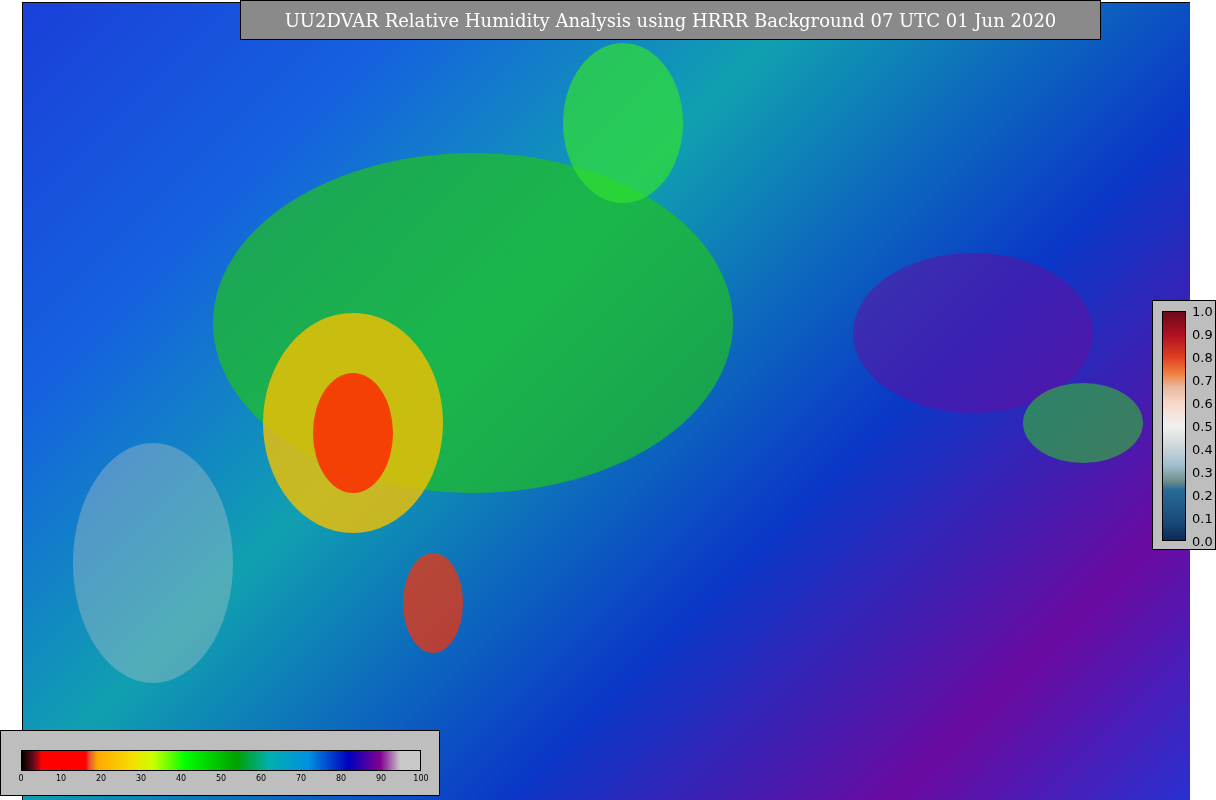 The width and height of the screenshot is (1216, 800). What do you see at coordinates (670, 20) in the screenshot?
I see `map-title: UU2DVAR Relative Humidity Analysis using HRRR Background 07 UTC 01 Jun 2020` at bounding box center [670, 20].